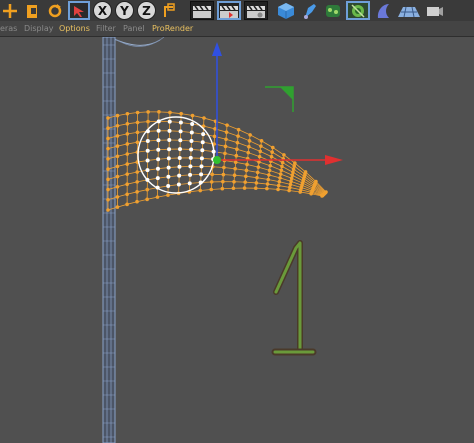 The width and height of the screenshot is (474, 443). Describe the element at coordinates (310, 10) in the screenshot. I see `pen-icon` at that location.